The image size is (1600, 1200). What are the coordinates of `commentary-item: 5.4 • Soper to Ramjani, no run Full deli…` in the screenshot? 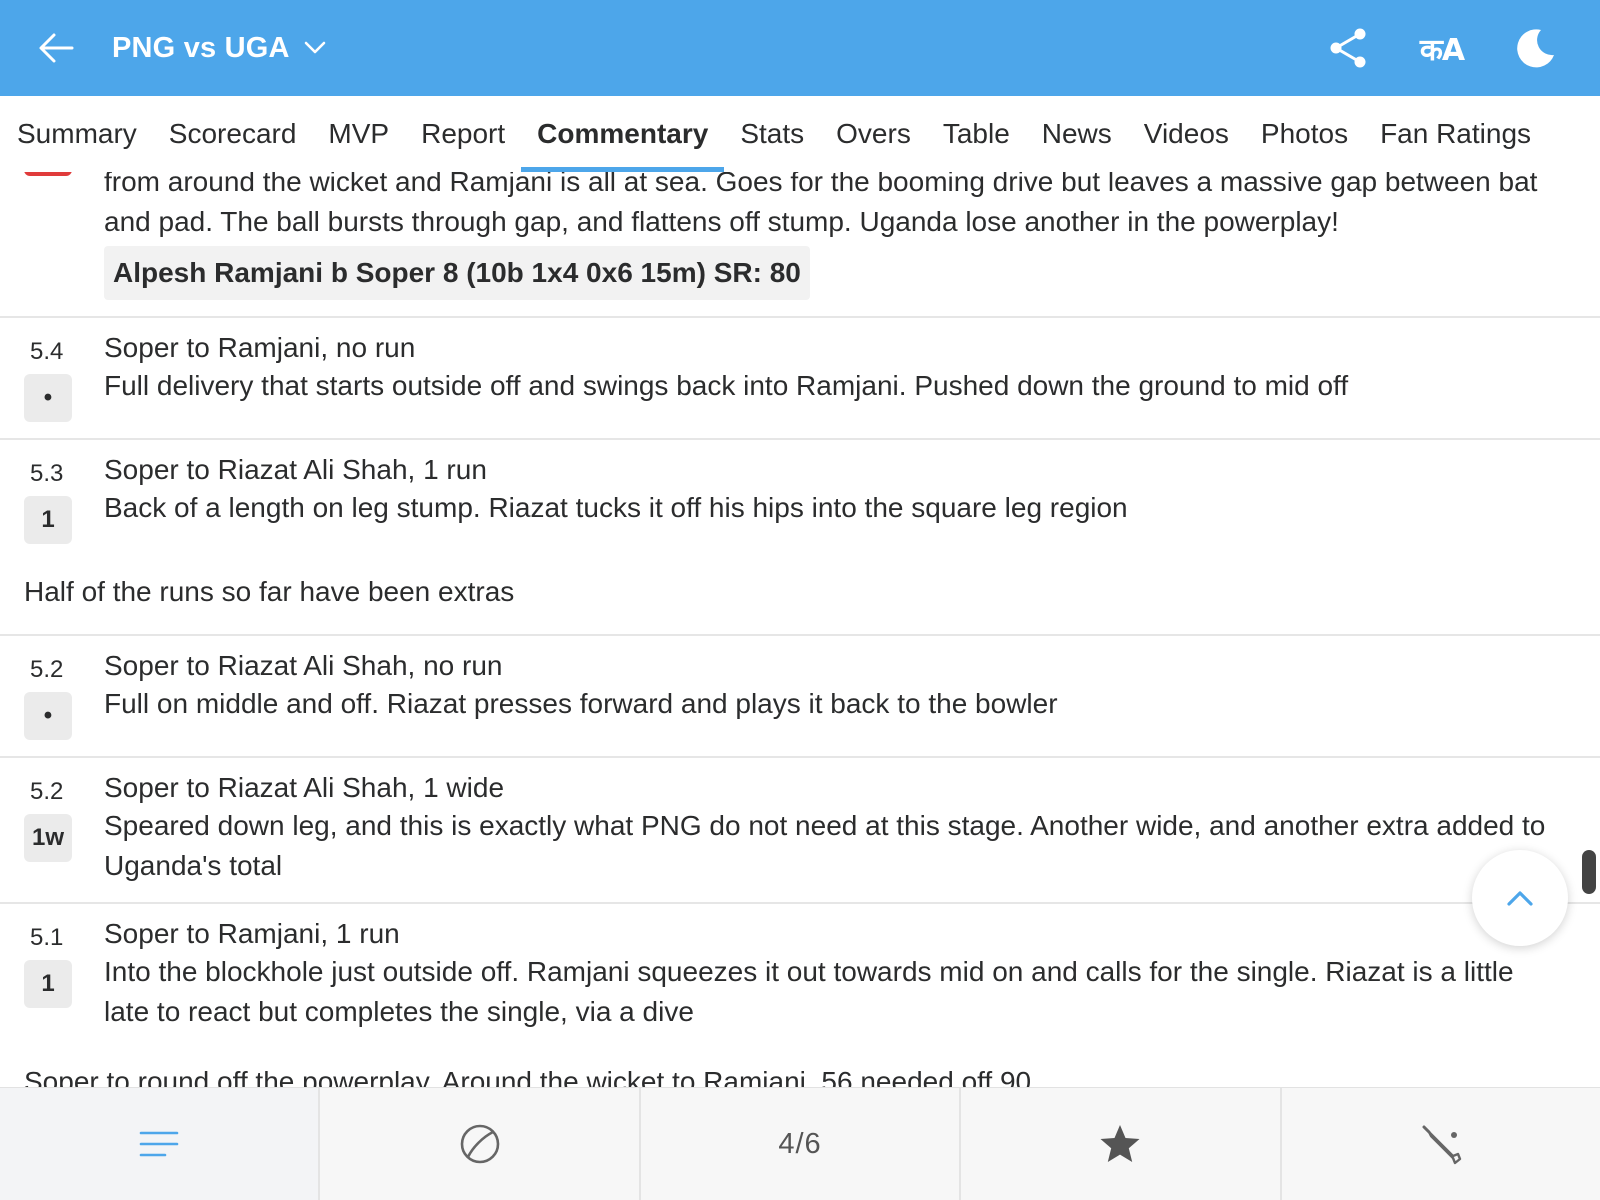 It's located at (800, 379).